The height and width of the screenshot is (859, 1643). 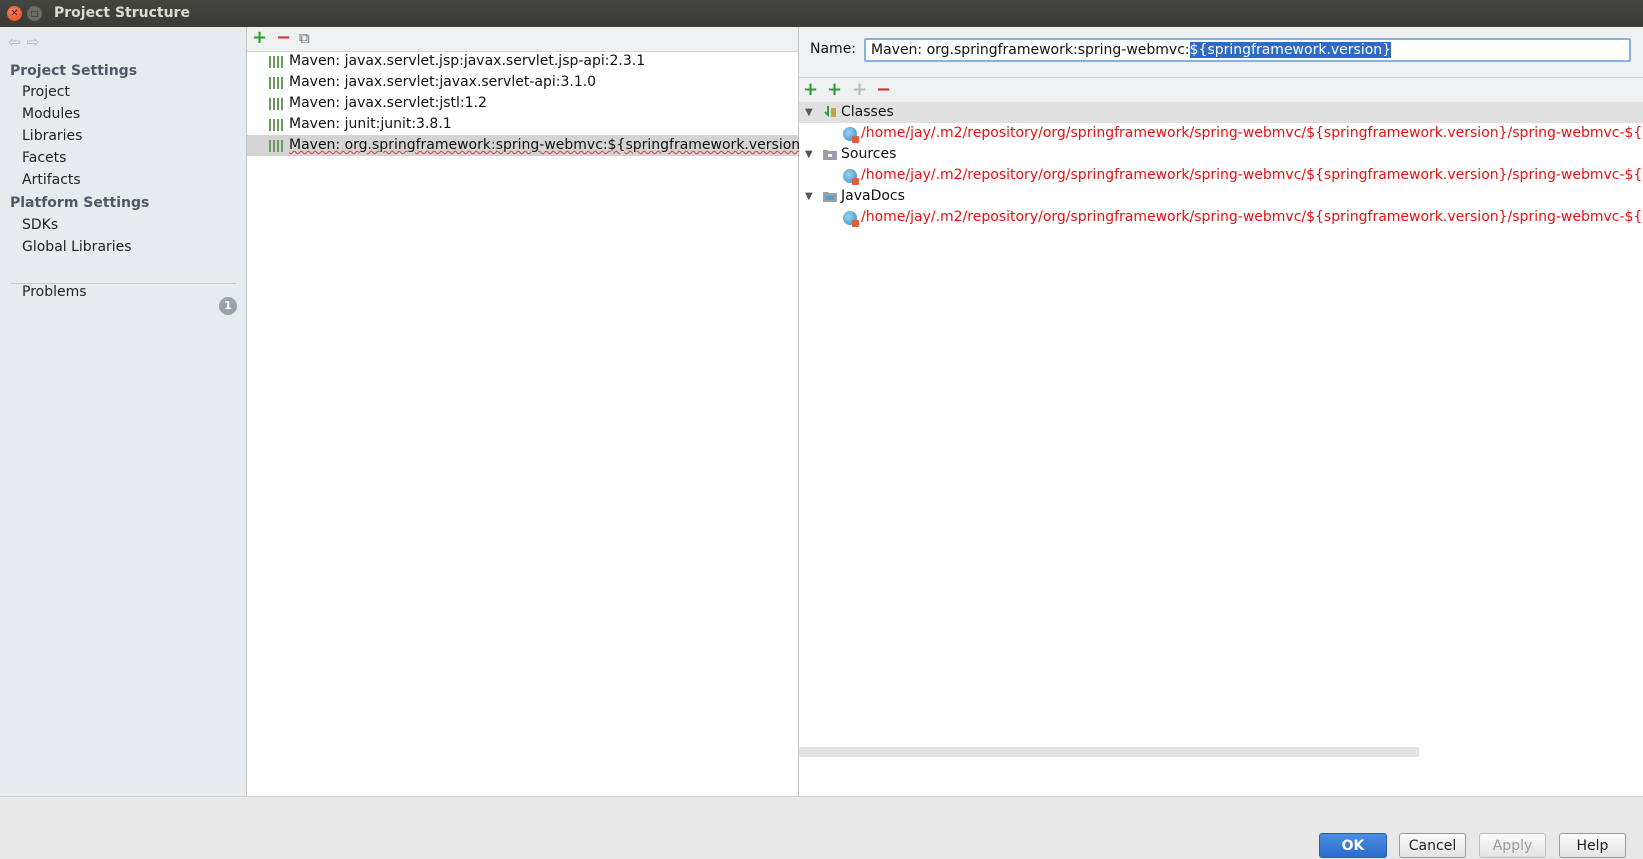 I want to click on help-button: Help, so click(x=1592, y=845).